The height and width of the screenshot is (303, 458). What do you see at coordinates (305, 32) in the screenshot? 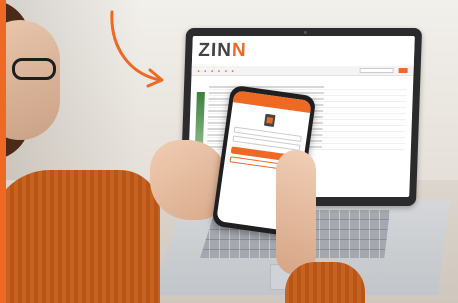
I see `webcam` at bounding box center [305, 32].